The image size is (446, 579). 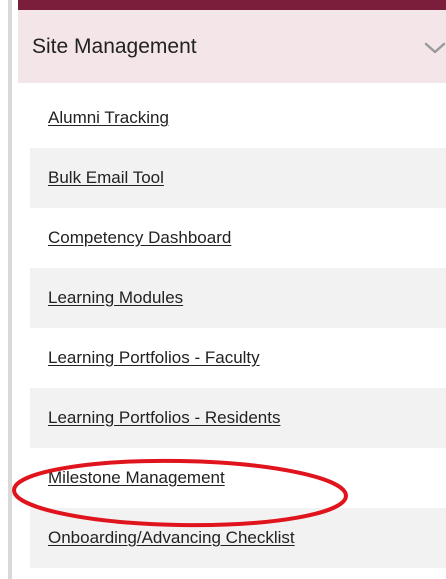 I want to click on menu-item-bulk-email-tool: Bulk Email Tool, so click(x=238, y=178).